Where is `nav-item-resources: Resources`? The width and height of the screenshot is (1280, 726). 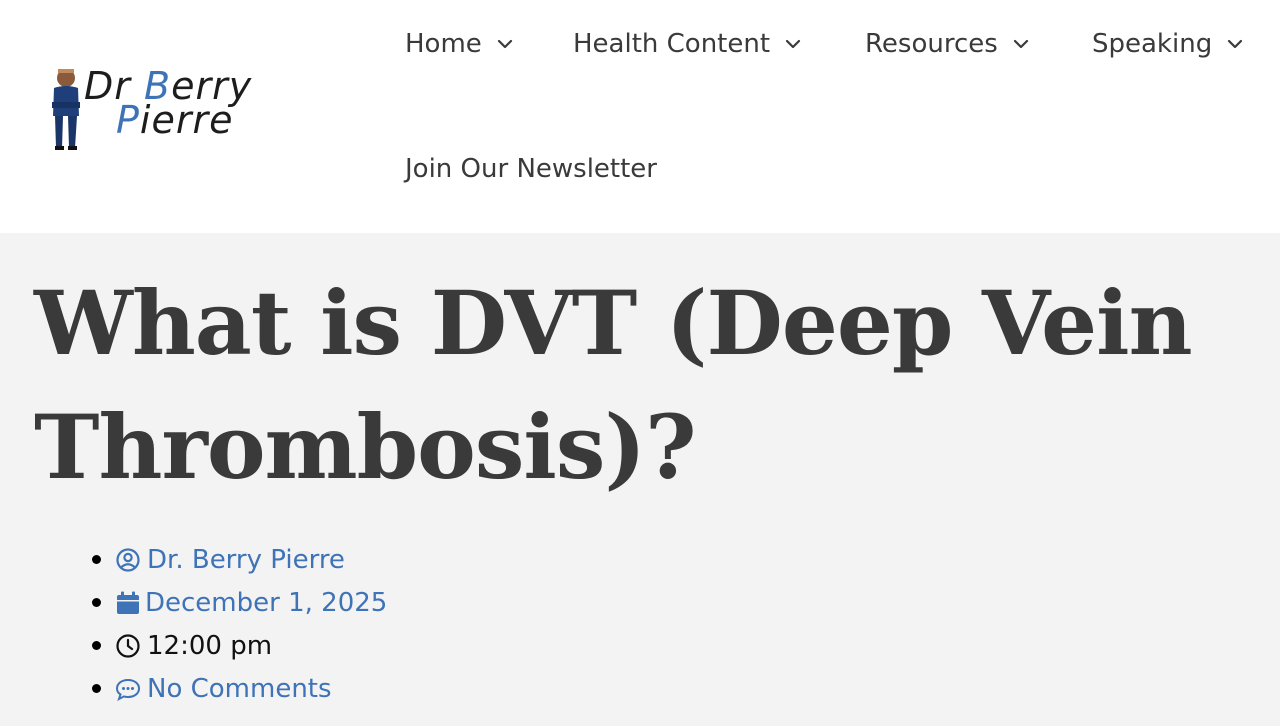
nav-item-resources: Resources is located at coordinates (947, 44).